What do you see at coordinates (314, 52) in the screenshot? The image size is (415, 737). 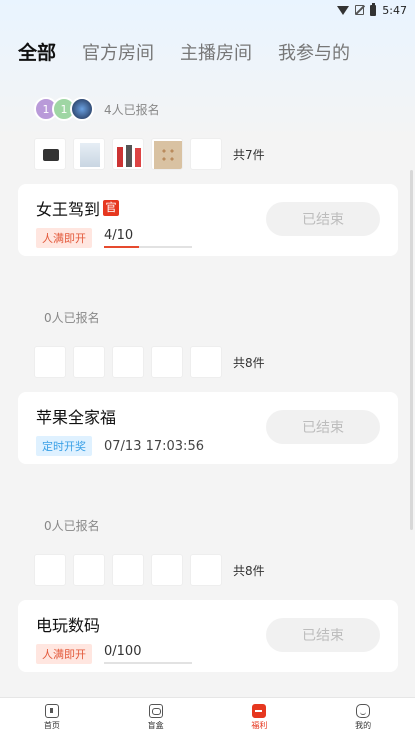 I see `tab-my-participation: 我参与的` at bounding box center [314, 52].